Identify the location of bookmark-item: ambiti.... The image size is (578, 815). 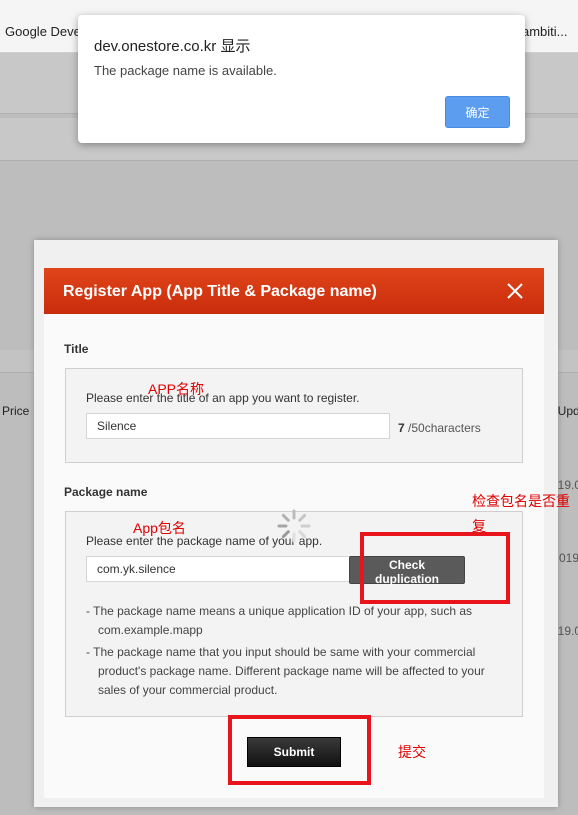
(545, 31).